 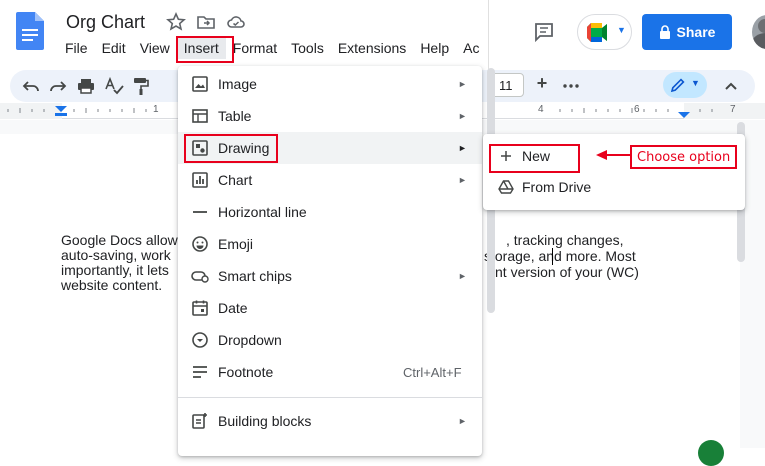 What do you see at coordinates (432, 372) in the screenshot?
I see `keyboard-shortcut: Ctrl+Alt+F` at bounding box center [432, 372].